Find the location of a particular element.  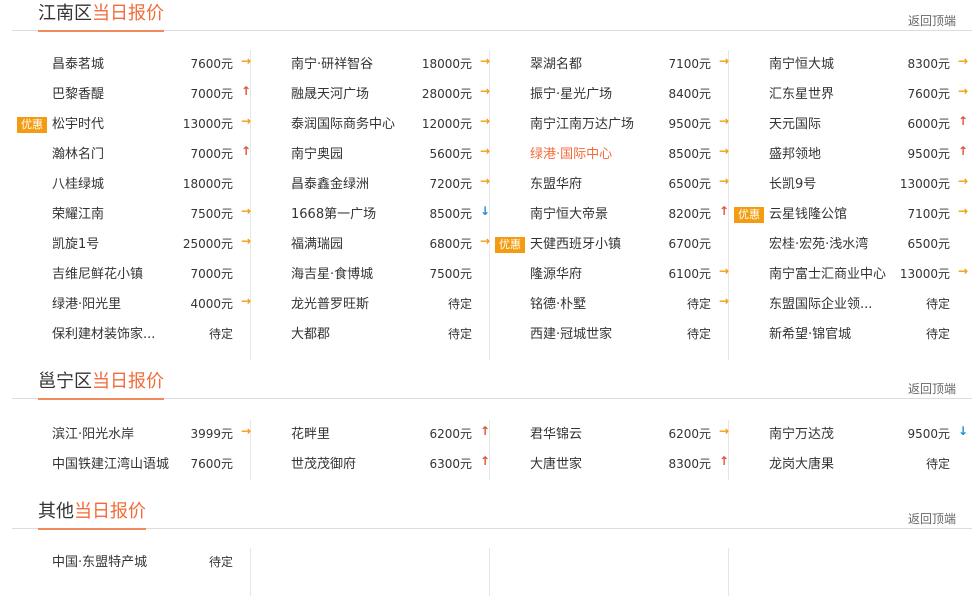

property-link: 南宁万达茂 is located at coordinates (801, 435).